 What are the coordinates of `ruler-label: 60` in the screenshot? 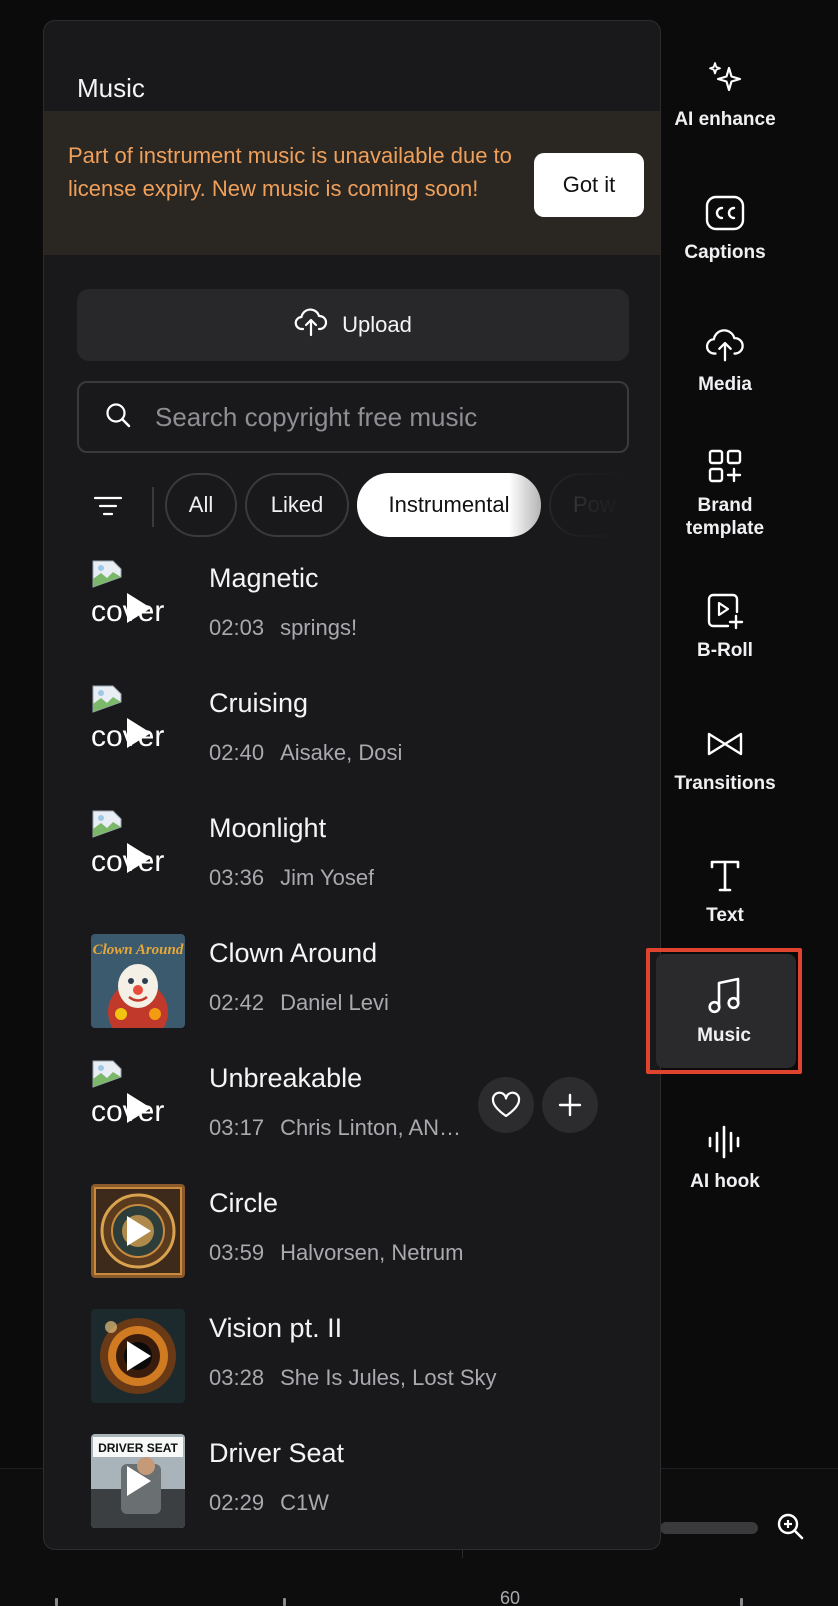 It's located at (510, 1597).